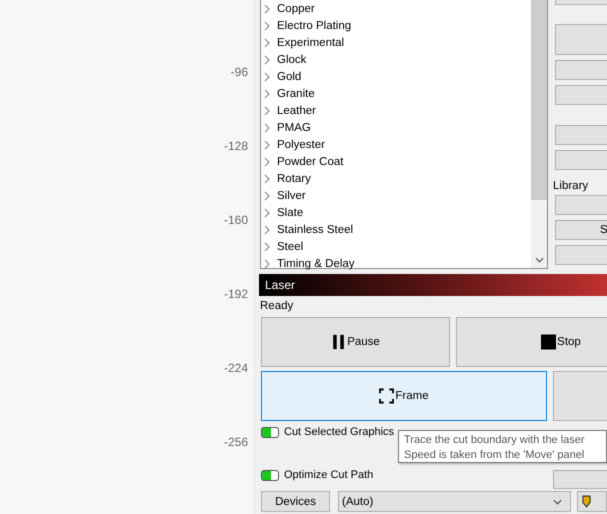  I want to click on scrollbar, so click(539, 134).